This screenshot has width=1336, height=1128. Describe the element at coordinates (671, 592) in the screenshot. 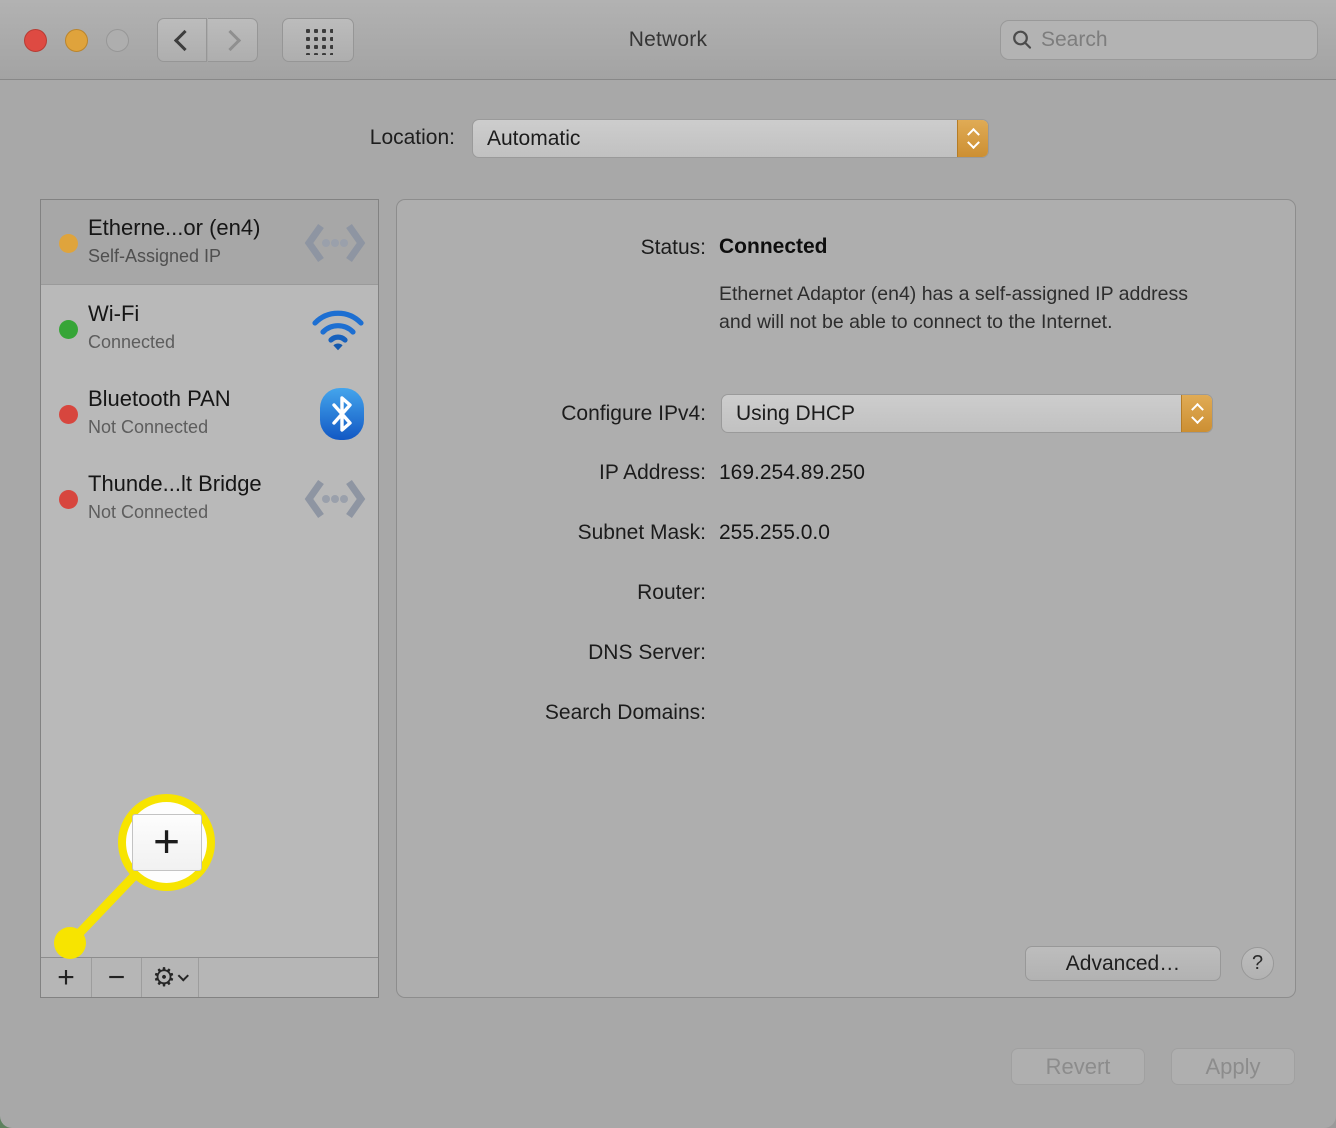

I see `router-label: Router:` at that location.